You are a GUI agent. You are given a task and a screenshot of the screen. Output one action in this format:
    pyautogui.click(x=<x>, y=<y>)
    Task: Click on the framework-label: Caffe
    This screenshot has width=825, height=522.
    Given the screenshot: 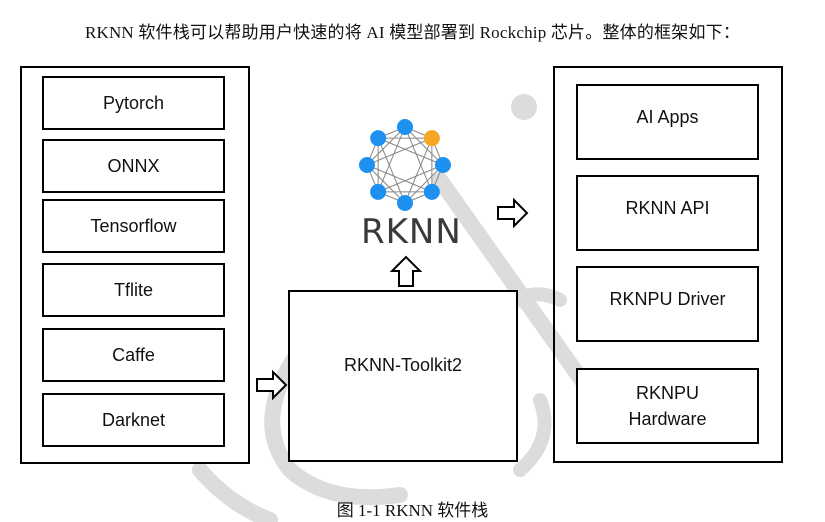 What is the action you would take?
    pyautogui.click(x=133, y=355)
    